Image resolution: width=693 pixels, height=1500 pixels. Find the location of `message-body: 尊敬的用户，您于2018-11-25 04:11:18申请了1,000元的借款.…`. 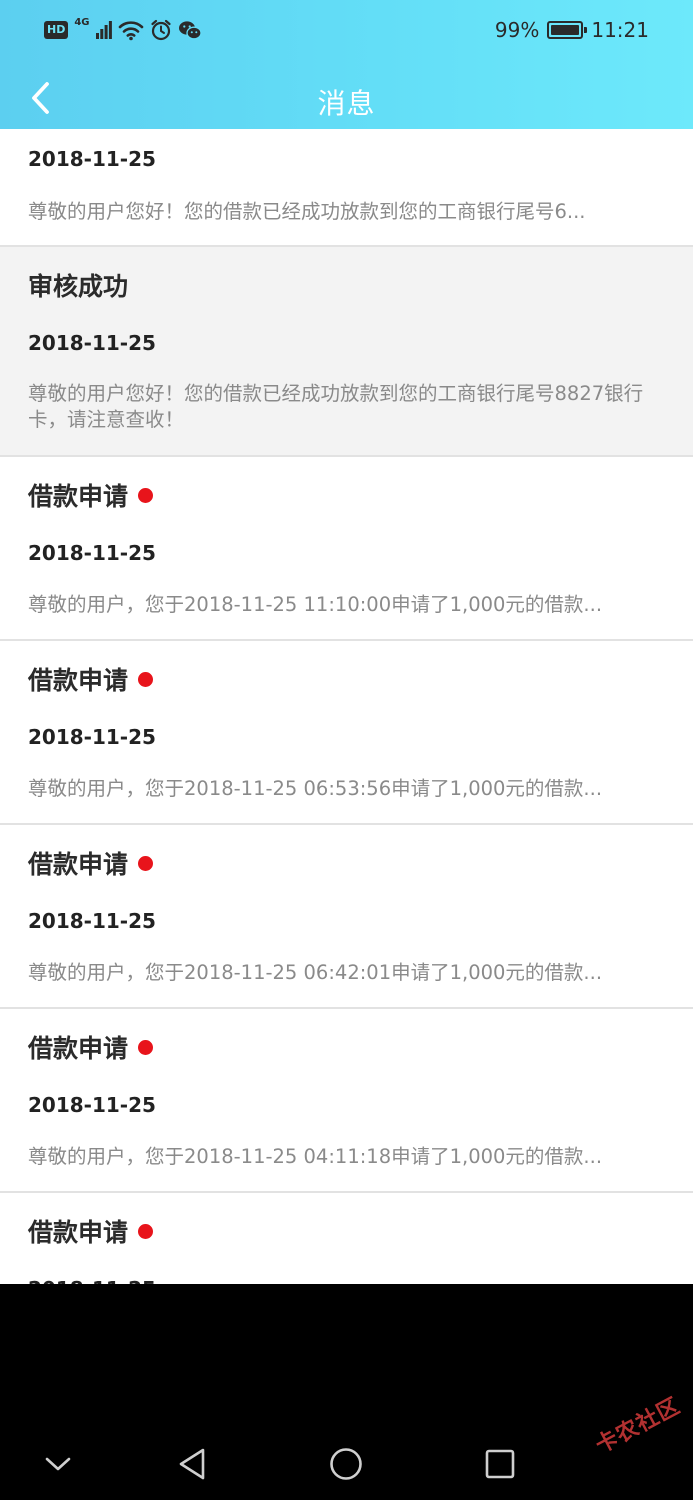

message-body: 尊敬的用户，您于2018-11-25 04:11:18申请了1,000元的借款.… is located at coordinates (315, 1156).